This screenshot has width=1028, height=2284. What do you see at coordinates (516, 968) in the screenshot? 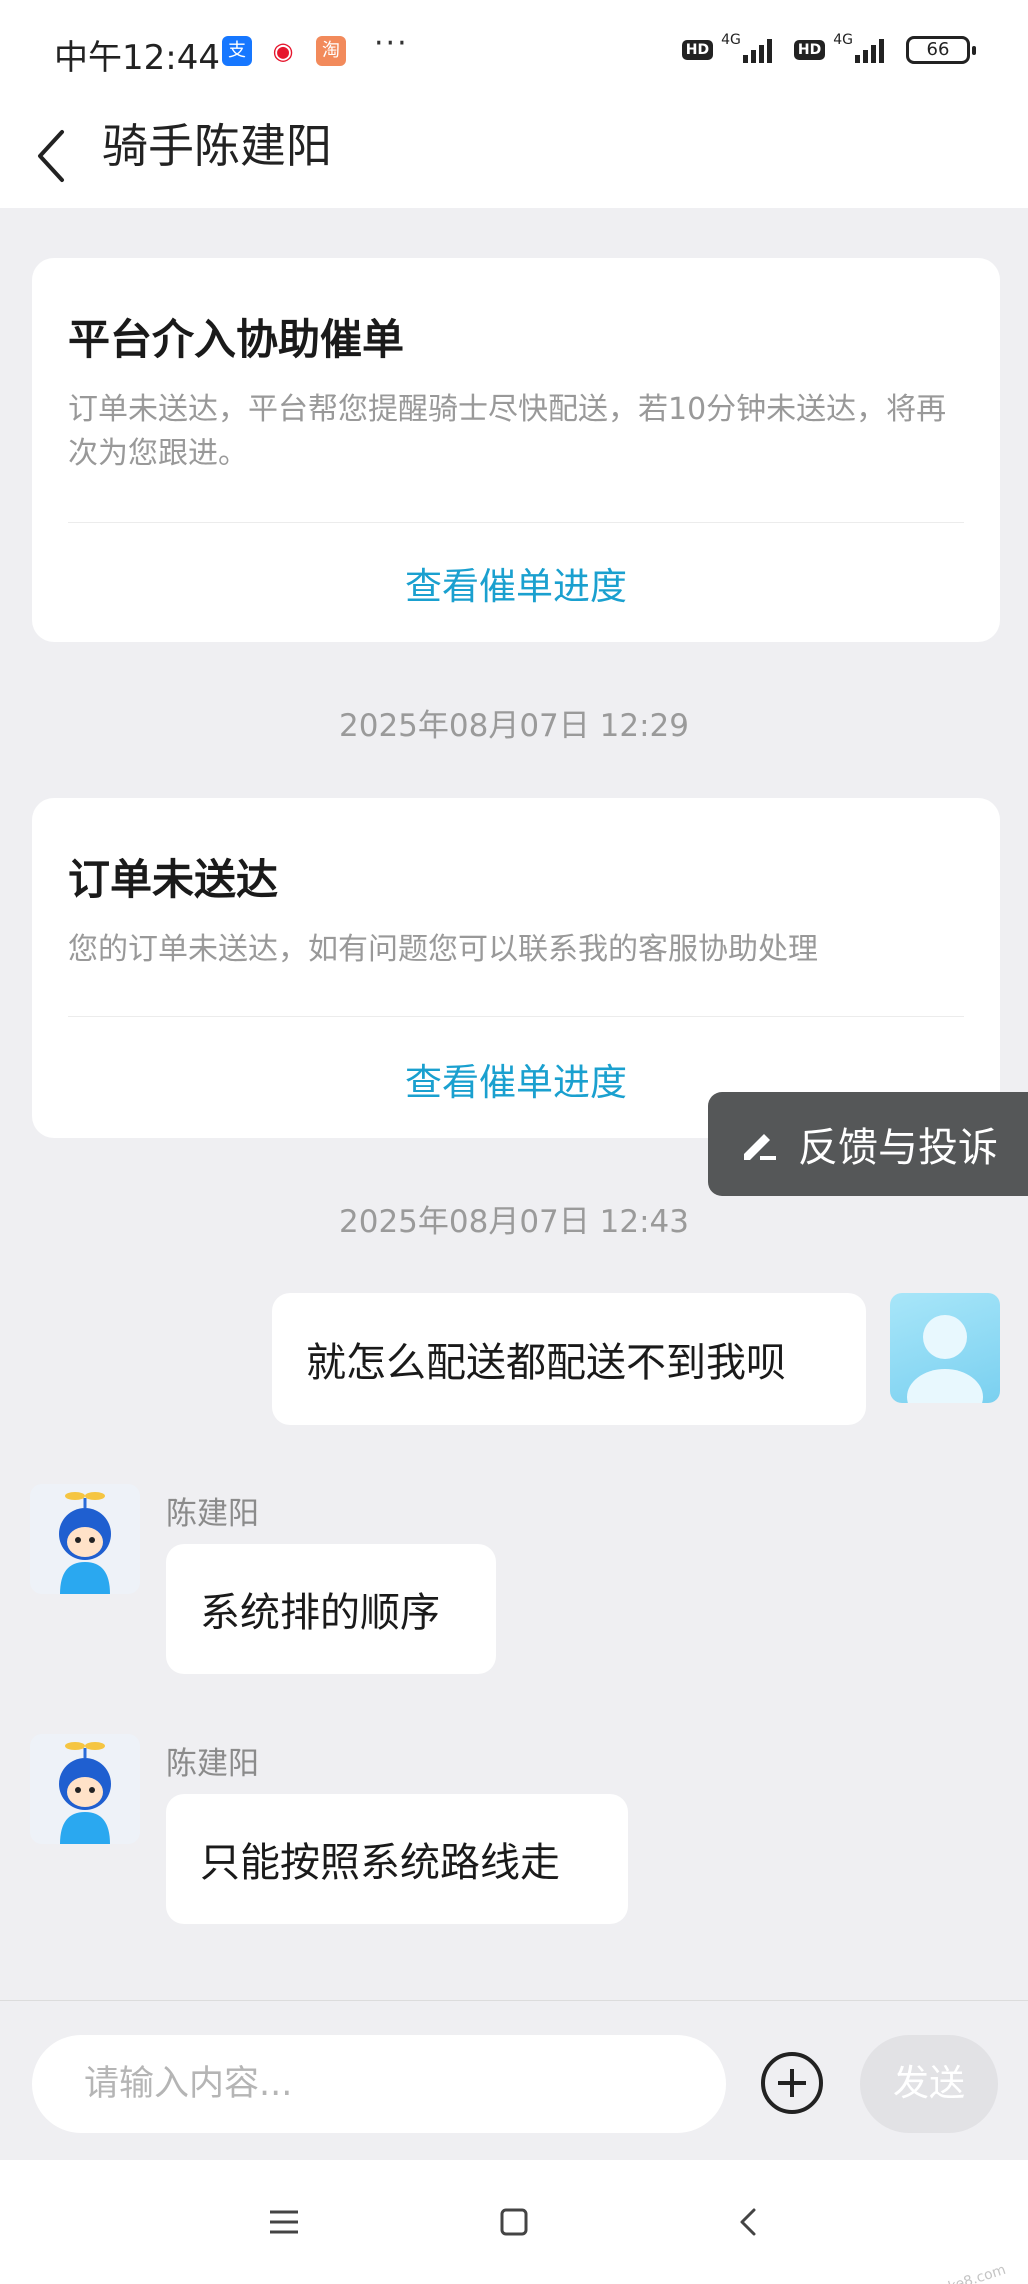
I see `order-undelivered-card: 订单未送达 您的订单未送达，如有问题您可以联系我的客服协助处理 查看催单进度` at bounding box center [516, 968].